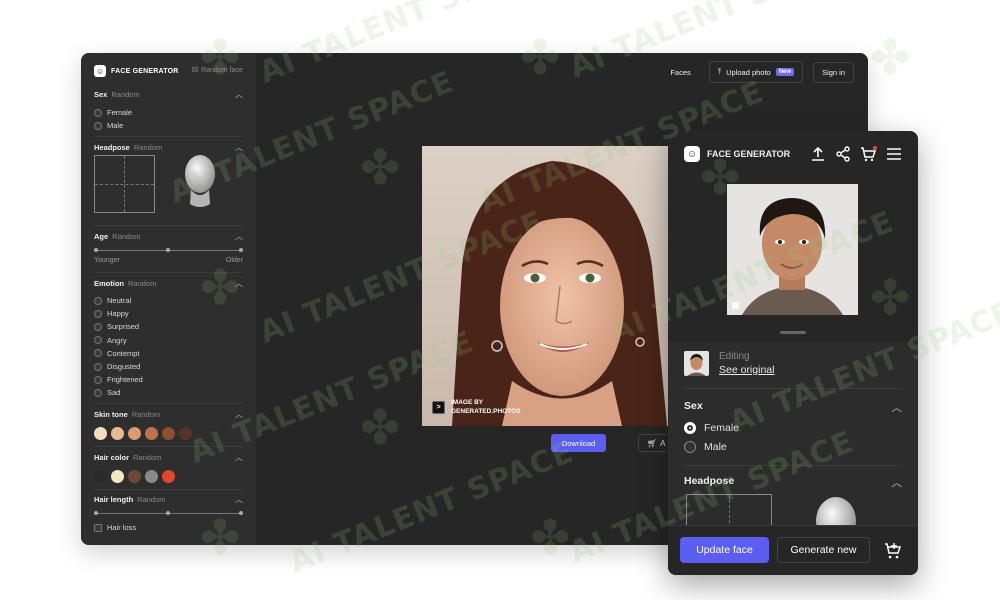  I want to click on hair-color-header: Hair color Random ︿, so click(168, 457).